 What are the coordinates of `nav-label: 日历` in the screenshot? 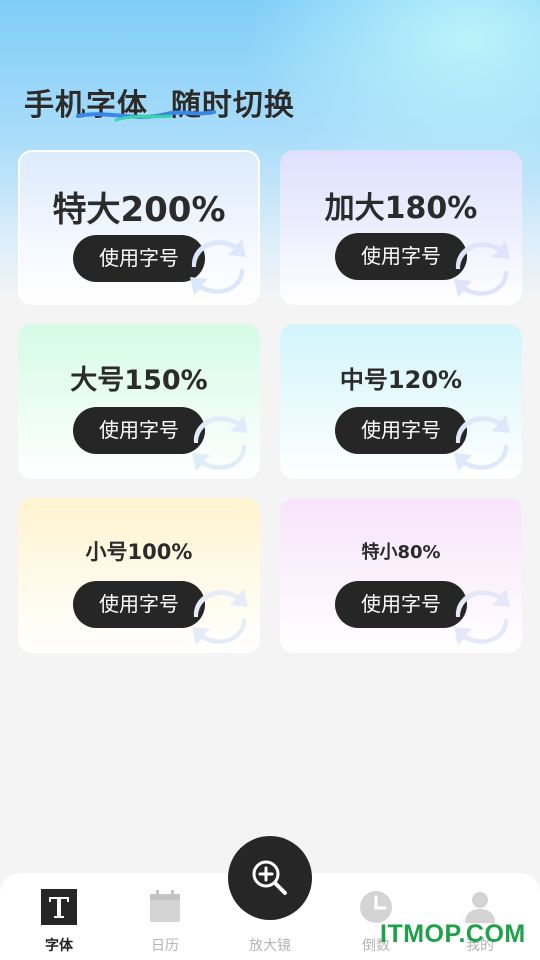 It's located at (165, 946).